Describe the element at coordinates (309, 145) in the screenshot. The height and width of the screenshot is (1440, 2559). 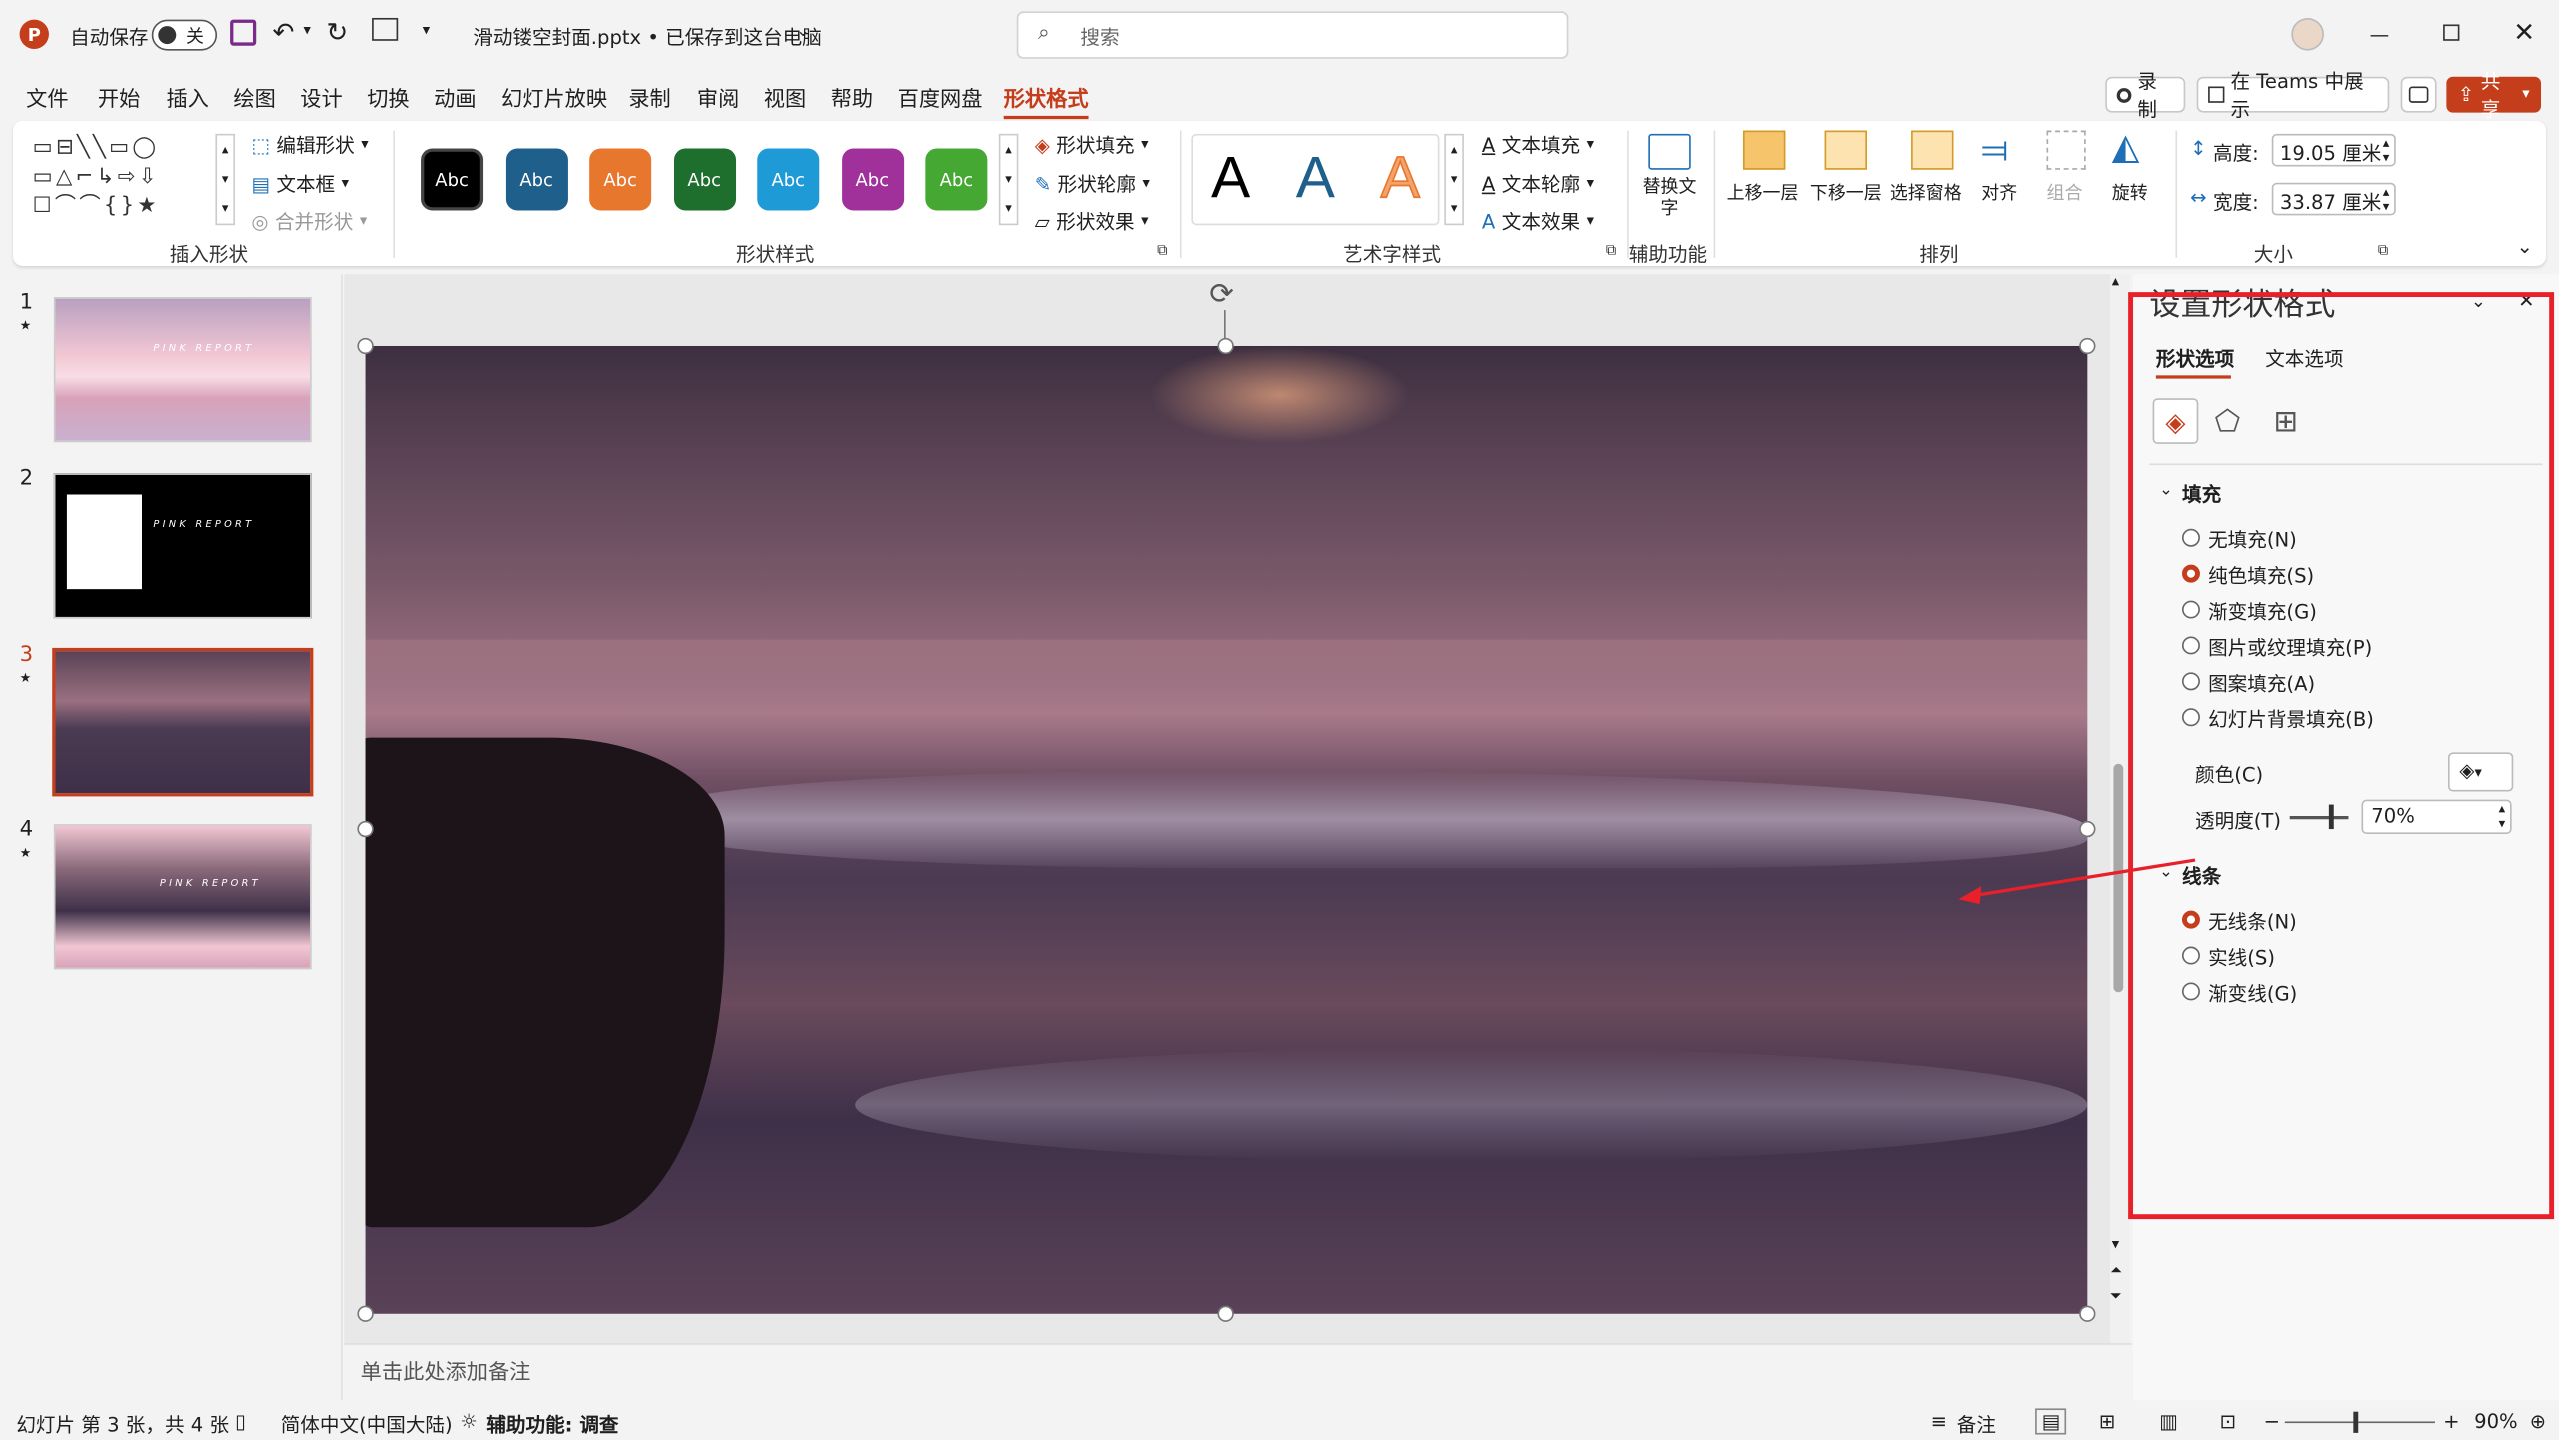
I see `edit-shape-button: ⬚ 编辑形状 ▾` at that location.